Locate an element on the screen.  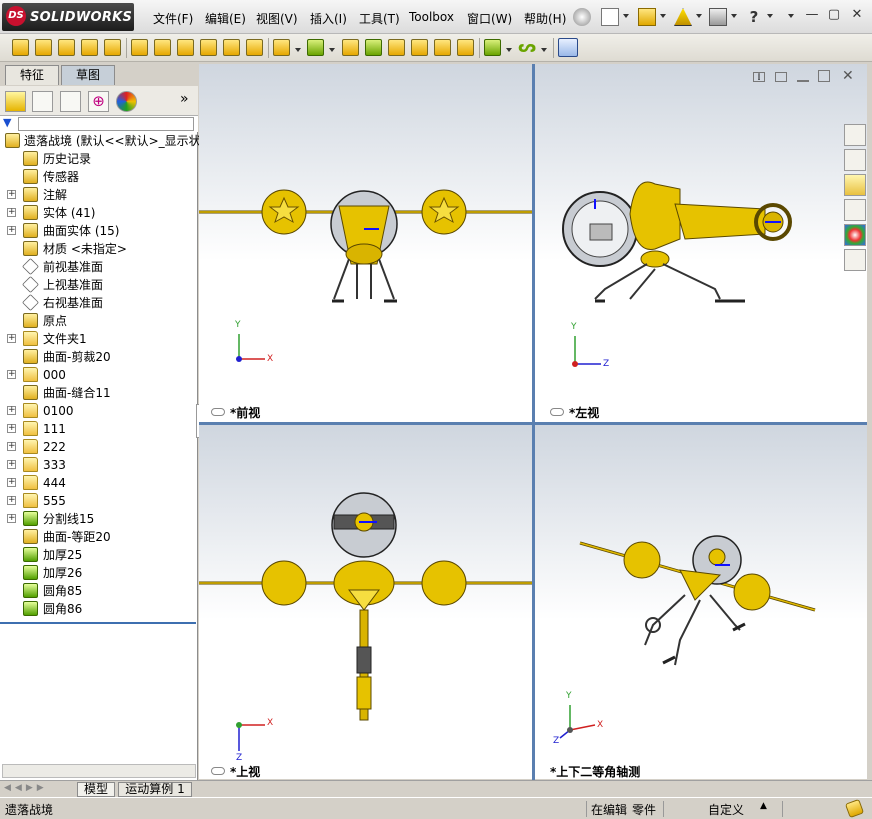
revolved-cut-icon is located at coordinates (162, 47).